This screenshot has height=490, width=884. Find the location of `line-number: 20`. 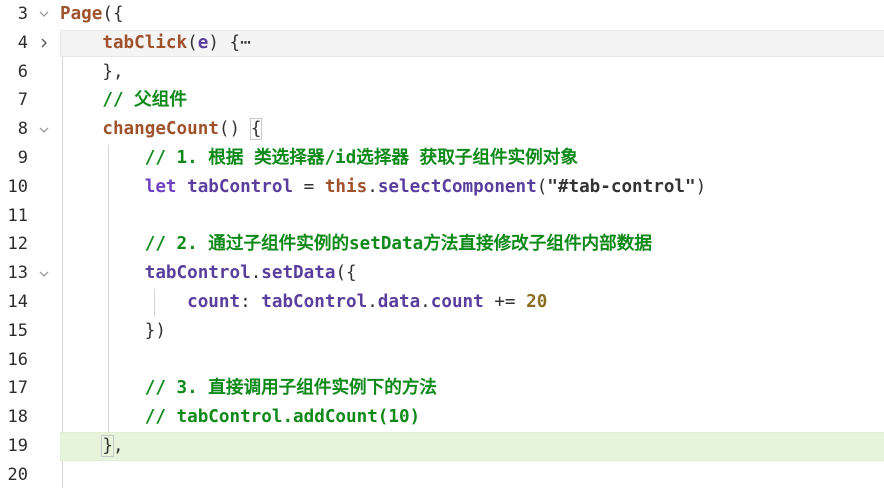

line-number: 20 is located at coordinates (17, 474).